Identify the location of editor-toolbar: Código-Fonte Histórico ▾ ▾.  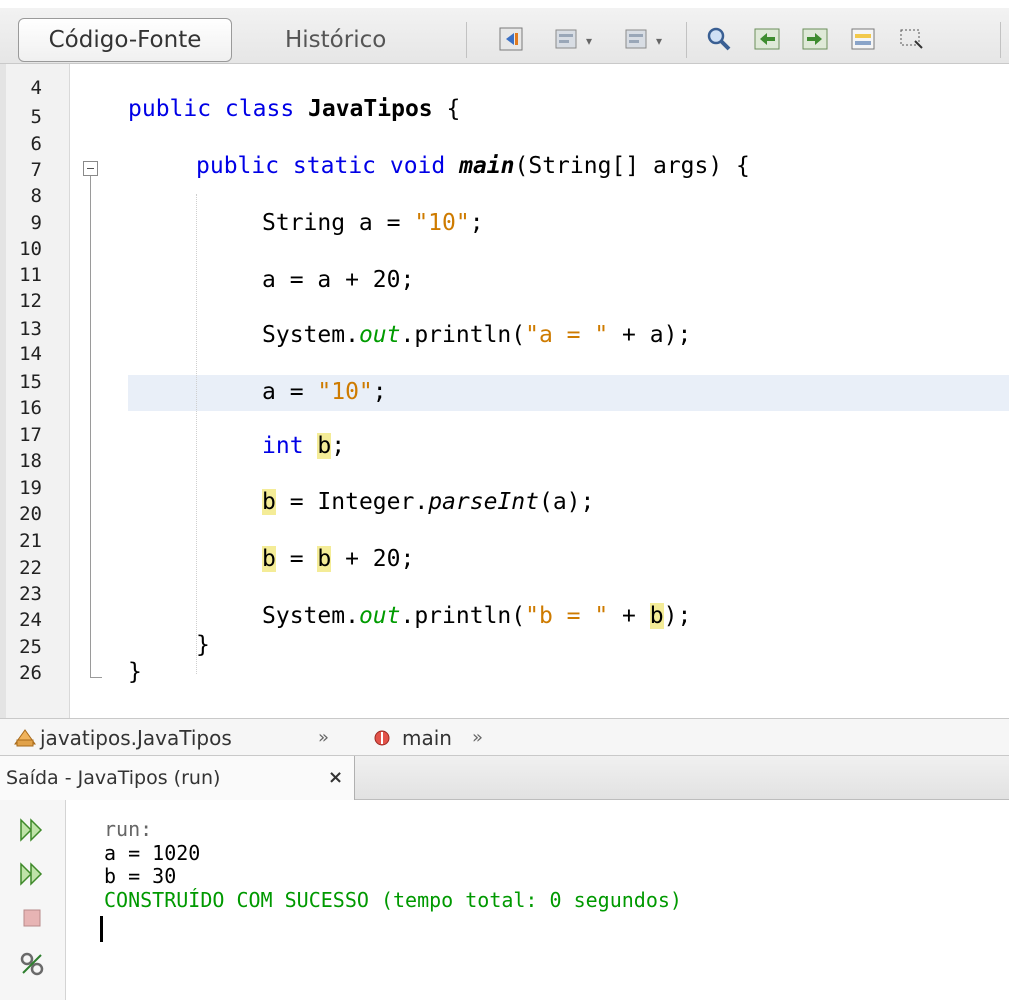
(504, 32).